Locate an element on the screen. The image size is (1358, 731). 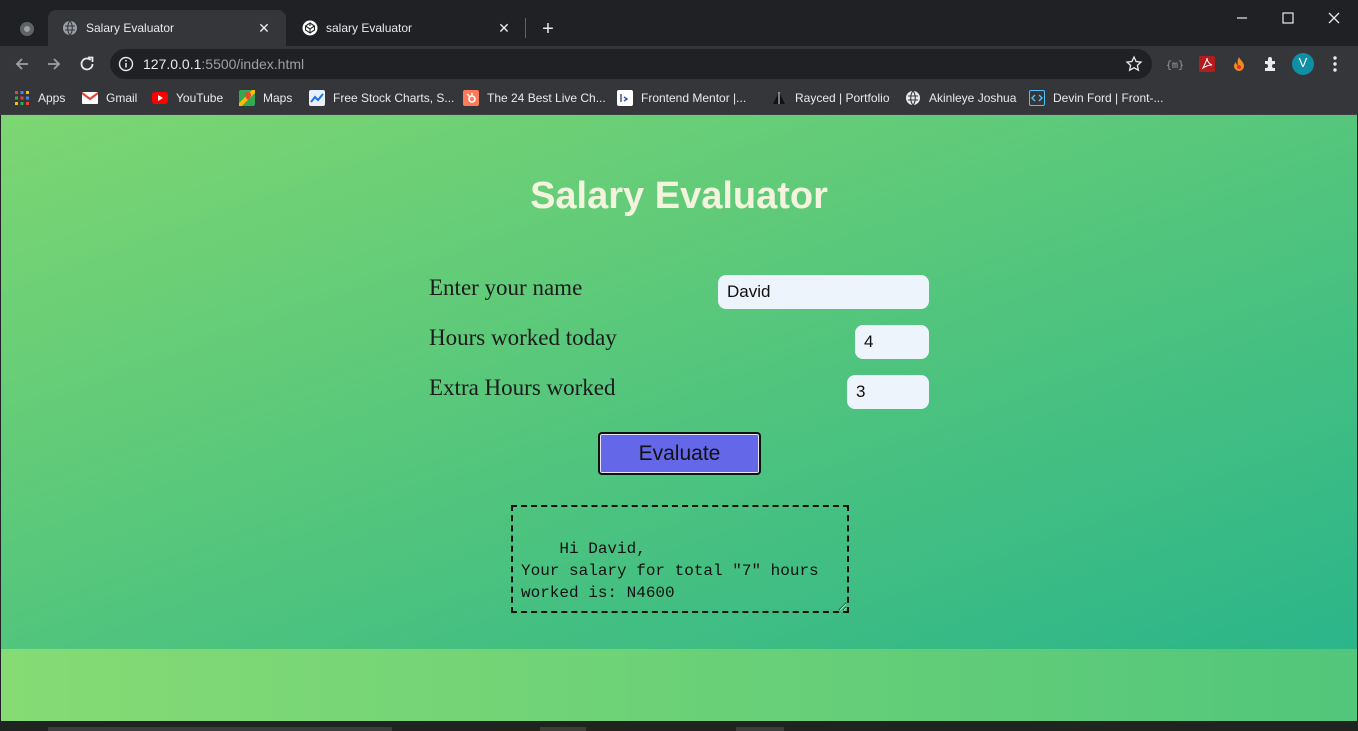
fire-extension-icon is located at coordinates (1239, 64).